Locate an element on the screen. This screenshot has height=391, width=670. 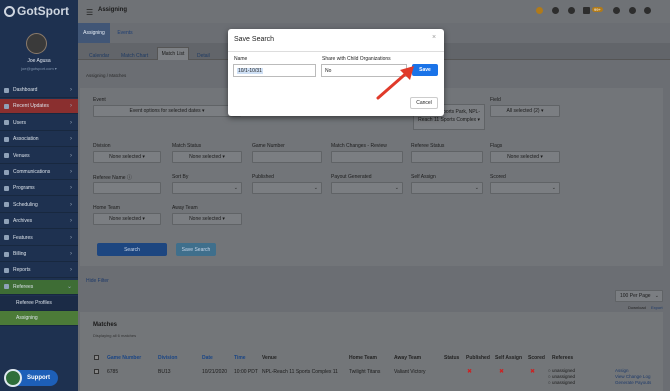
game-number-input is located at coordinates (287, 157).